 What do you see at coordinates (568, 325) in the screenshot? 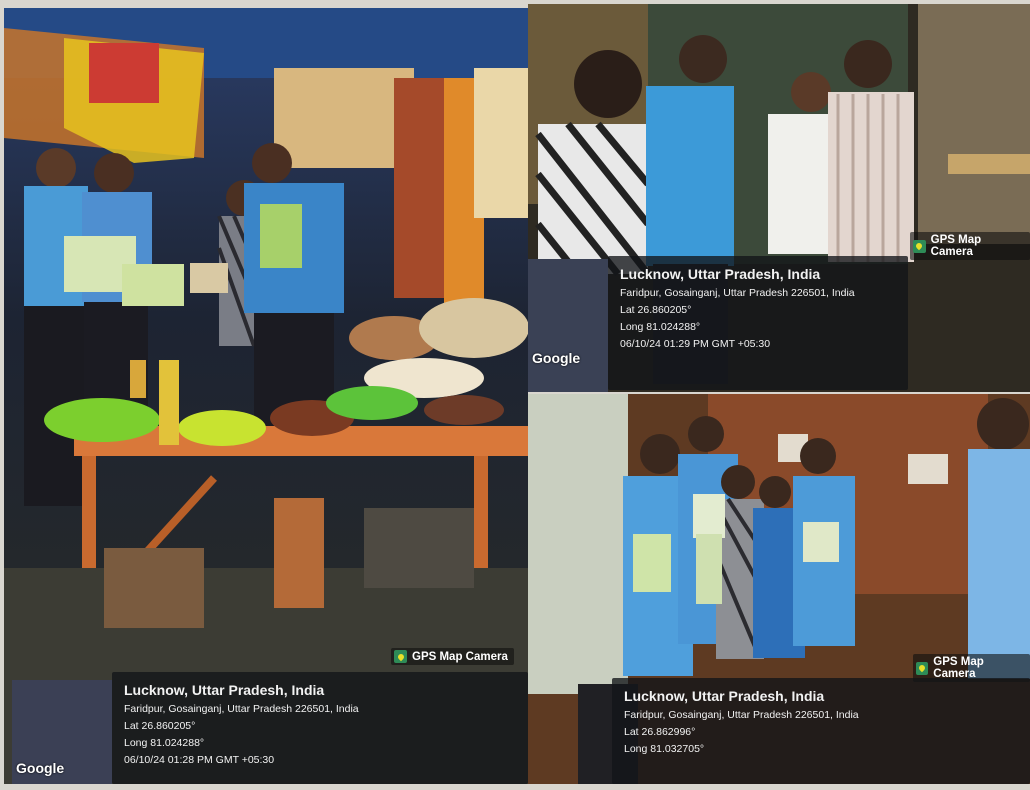
I see `map-thumbnail` at bounding box center [568, 325].